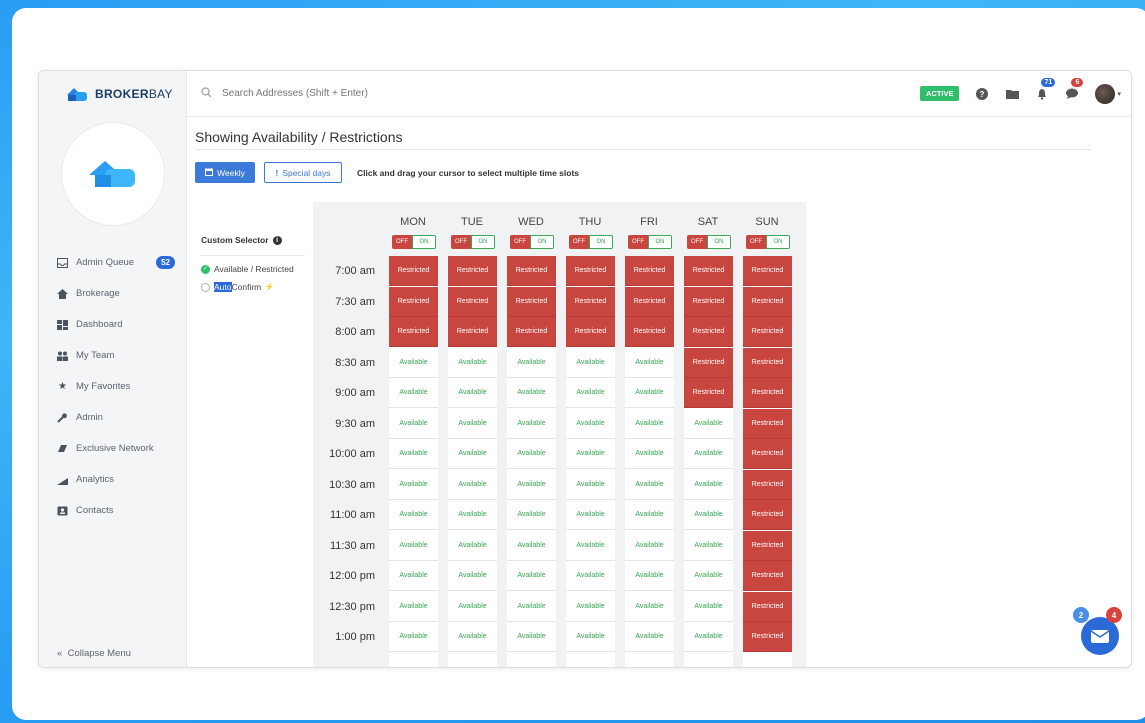  Describe the element at coordinates (709, 242) in the screenshot. I see `day-toggle-sat: OFF ON` at that location.